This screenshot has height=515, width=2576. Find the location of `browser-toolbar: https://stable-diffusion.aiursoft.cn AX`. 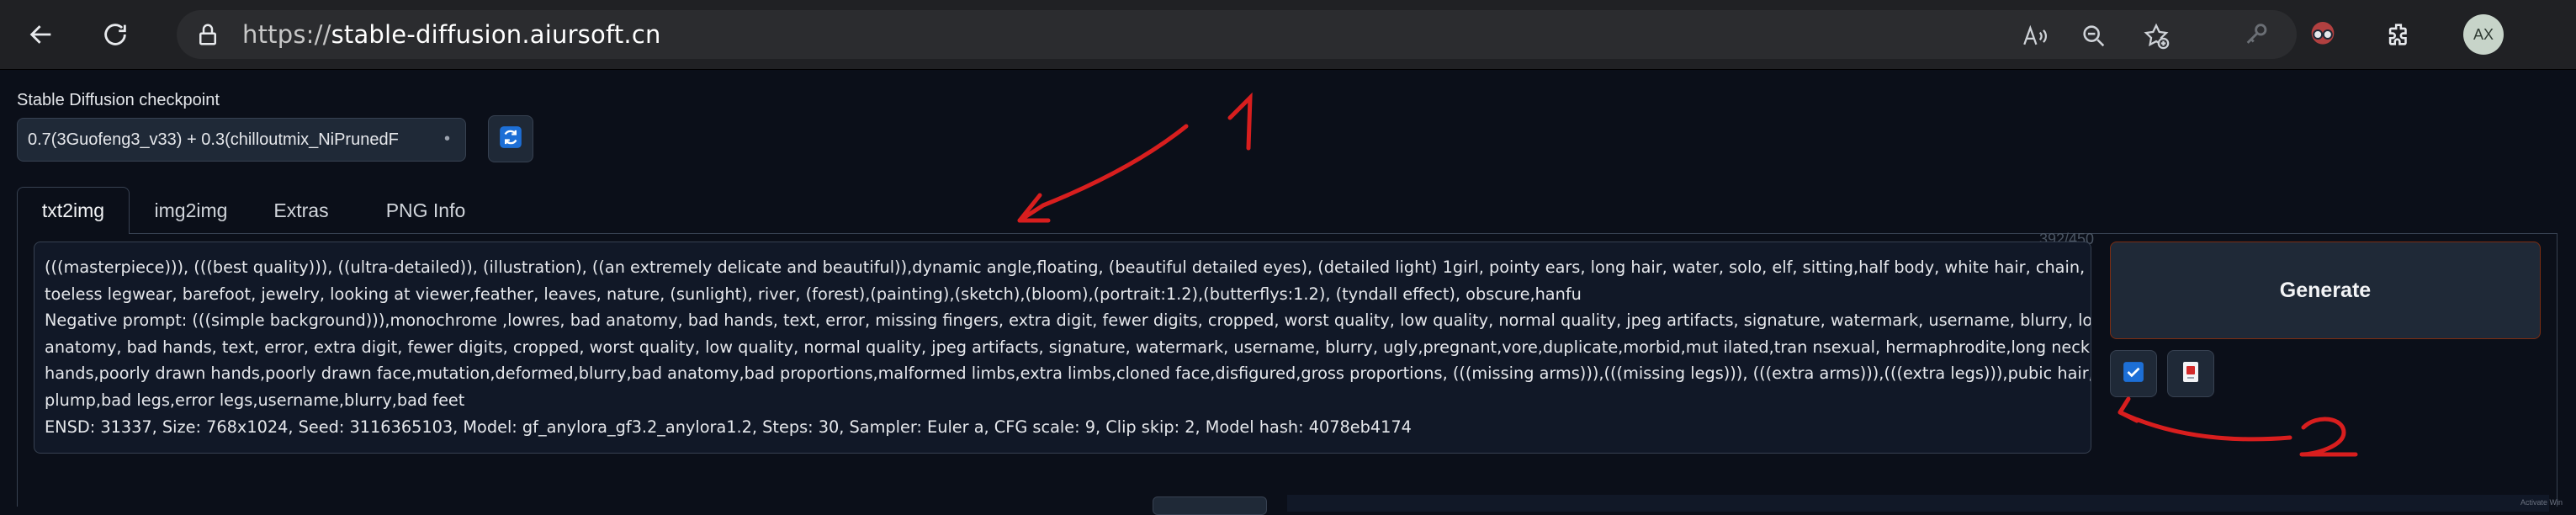

browser-toolbar: https://stable-diffusion.aiursoft.cn AX is located at coordinates (1288, 35).